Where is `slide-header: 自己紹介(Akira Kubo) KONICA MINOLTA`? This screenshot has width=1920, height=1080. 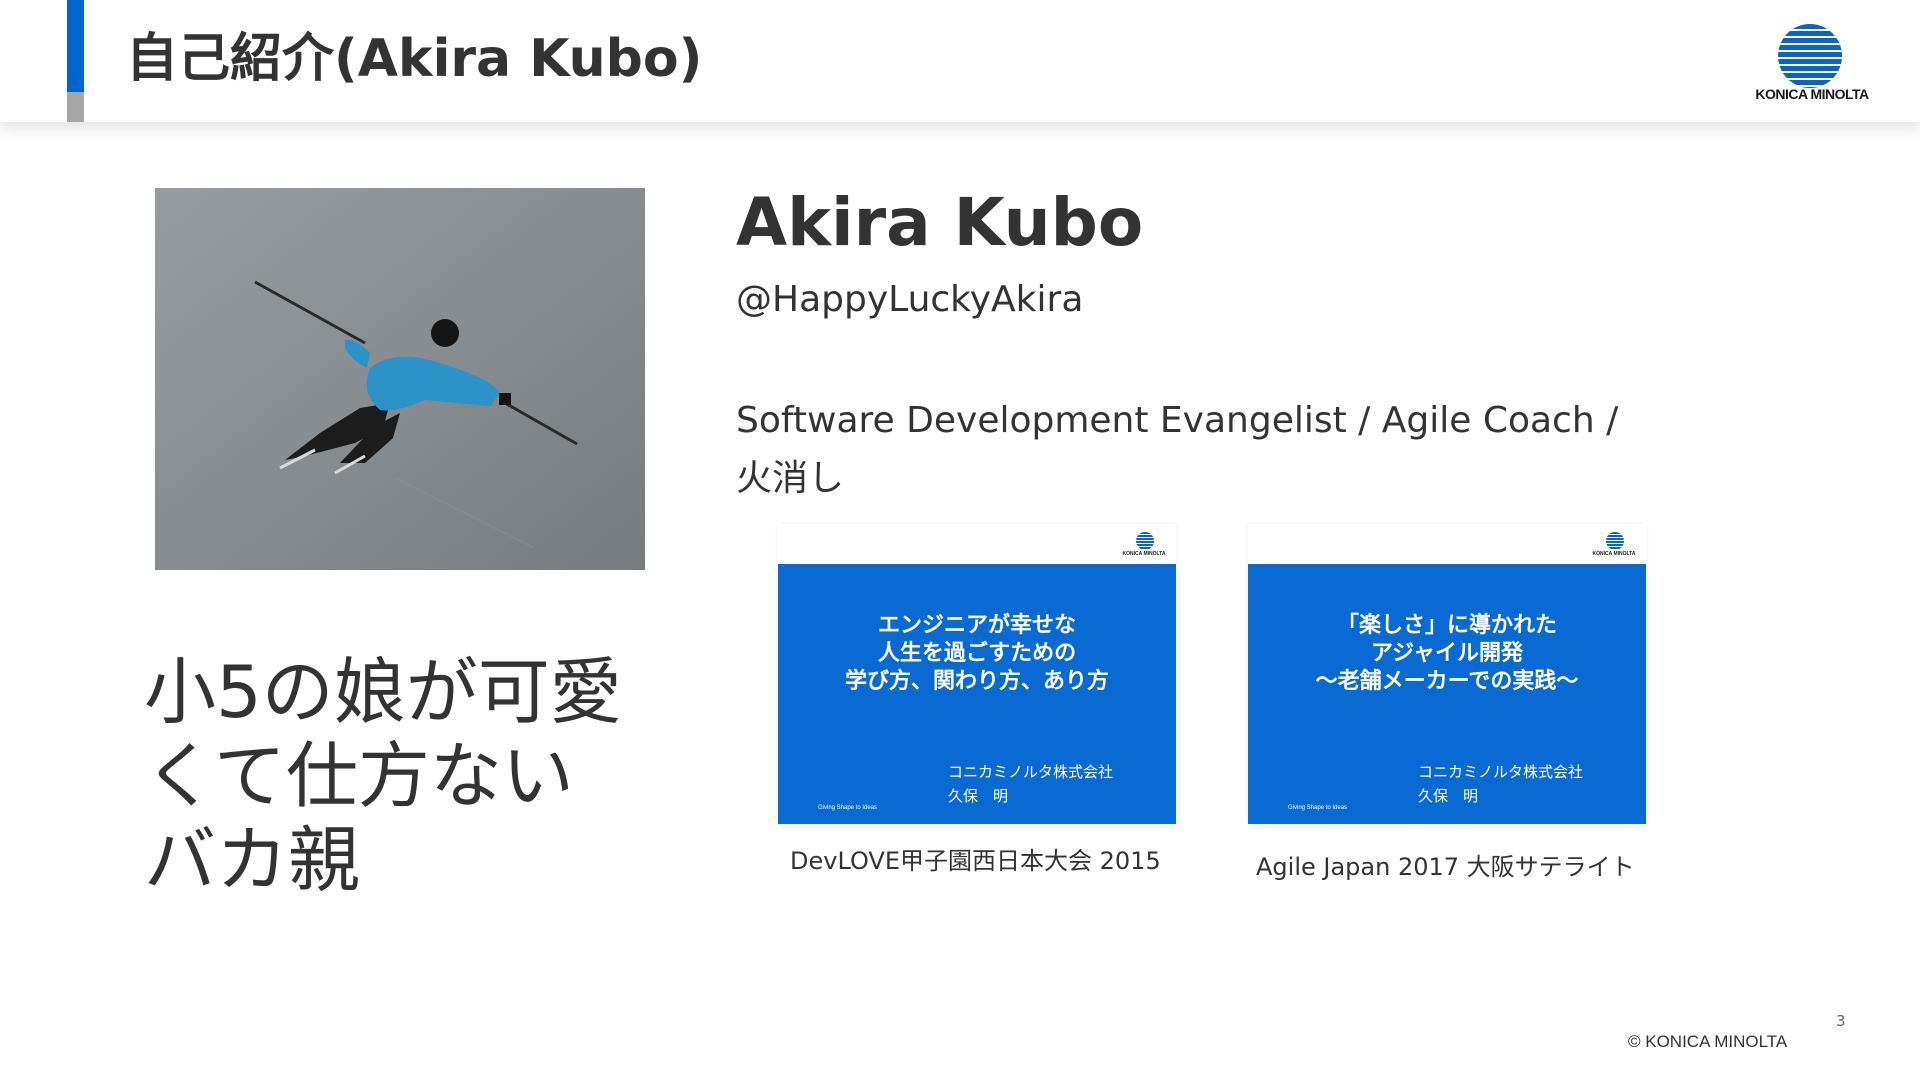
slide-header: 自己紹介(Akira Kubo) KONICA MINOLTA is located at coordinates (960, 61).